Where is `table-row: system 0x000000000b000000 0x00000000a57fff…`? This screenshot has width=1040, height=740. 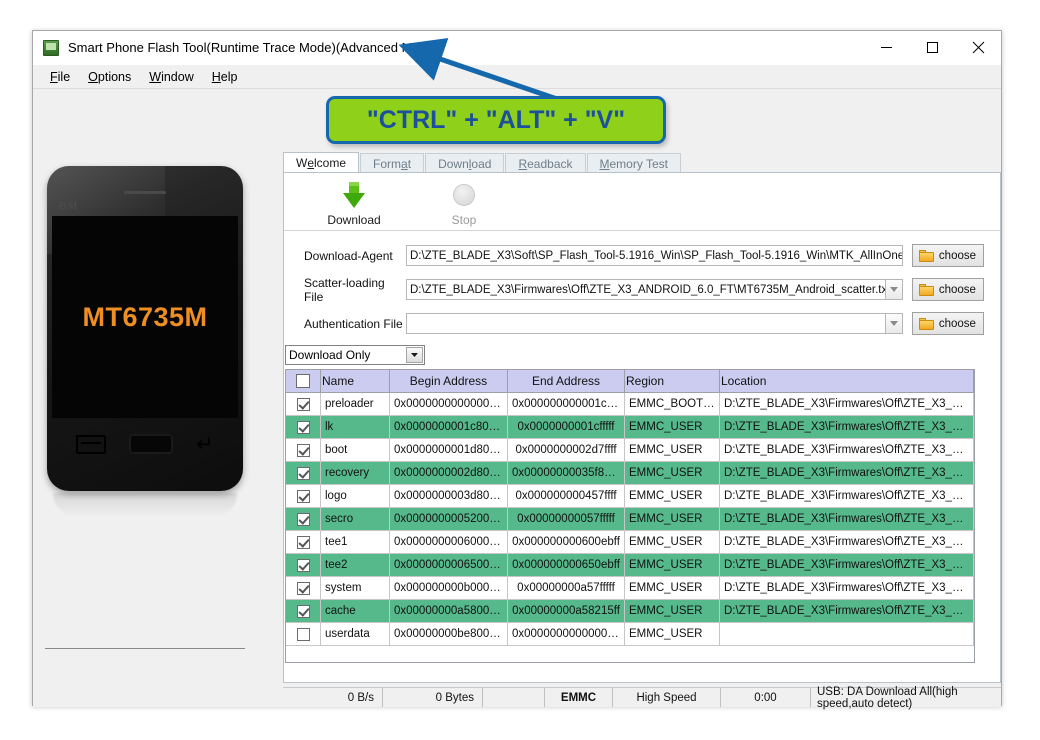
table-row: system 0x000000000b000000 0x00000000a57fff… is located at coordinates (630, 588).